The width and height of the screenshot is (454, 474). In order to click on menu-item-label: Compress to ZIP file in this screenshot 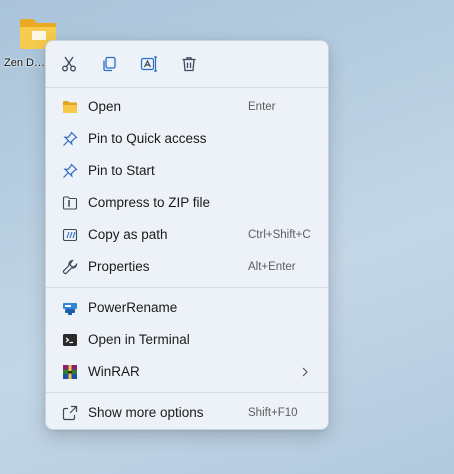, I will do `click(149, 202)`.